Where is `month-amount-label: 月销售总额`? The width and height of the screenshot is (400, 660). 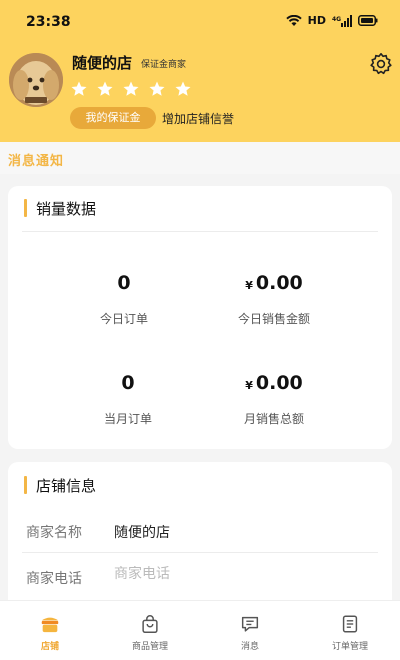
month-amount-label: 月销售总额 is located at coordinates (273, 419).